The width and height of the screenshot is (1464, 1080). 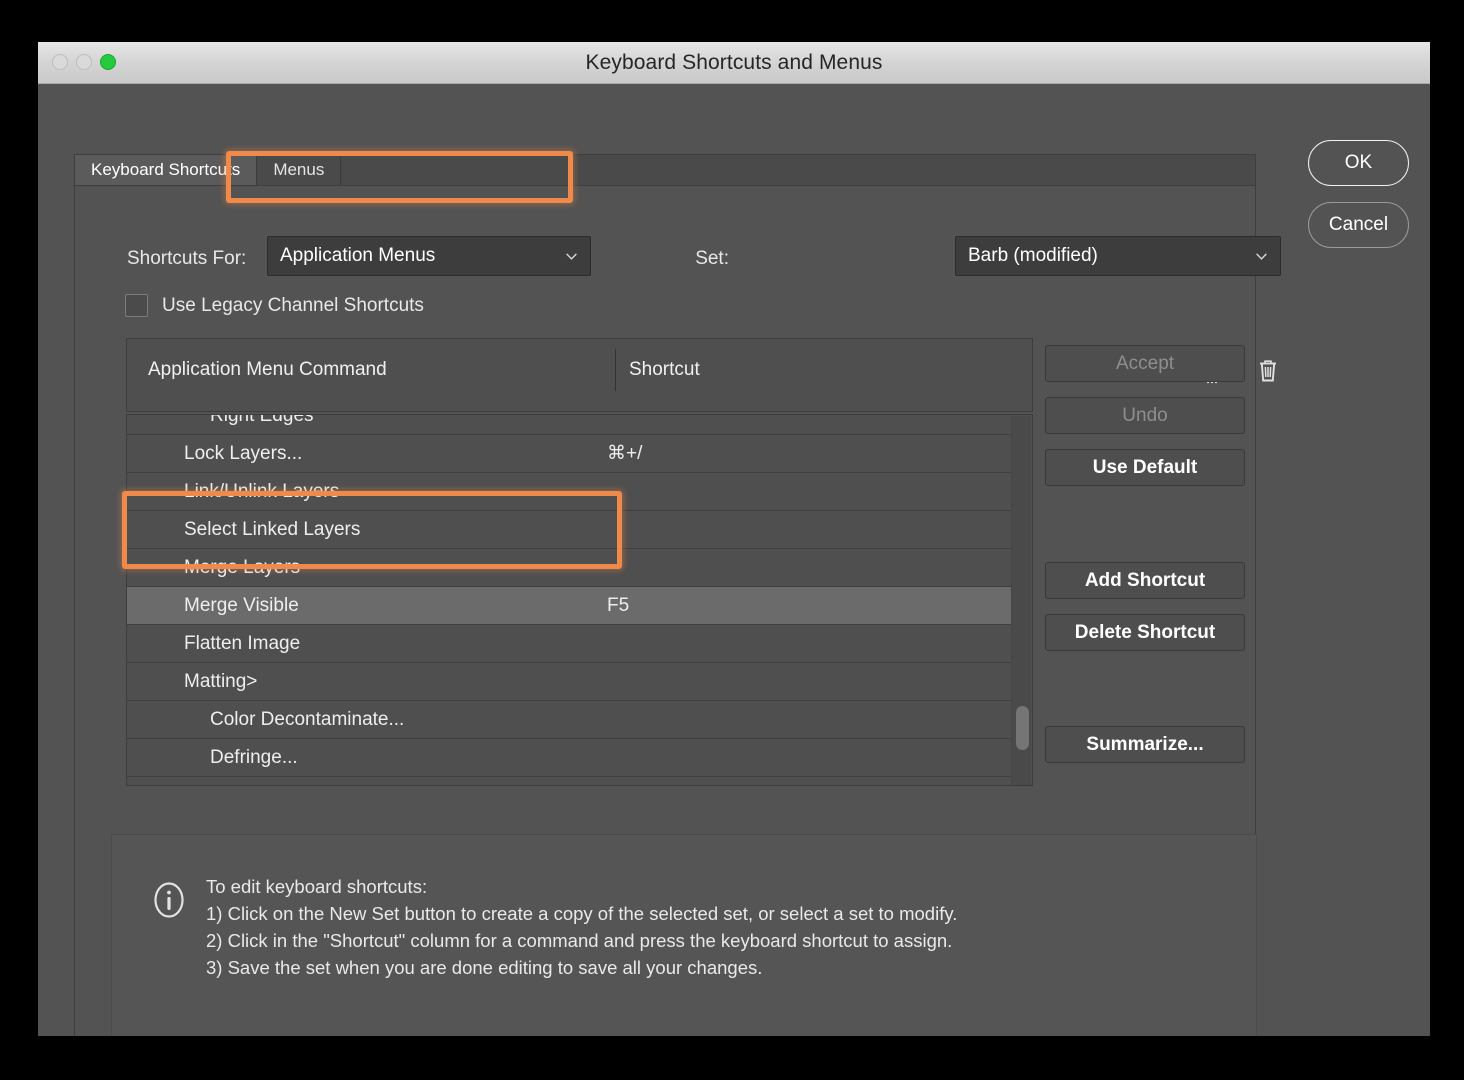 I want to click on legacy-shortcuts-row: Use Legacy Channel Shortcuts, so click(x=274, y=305).